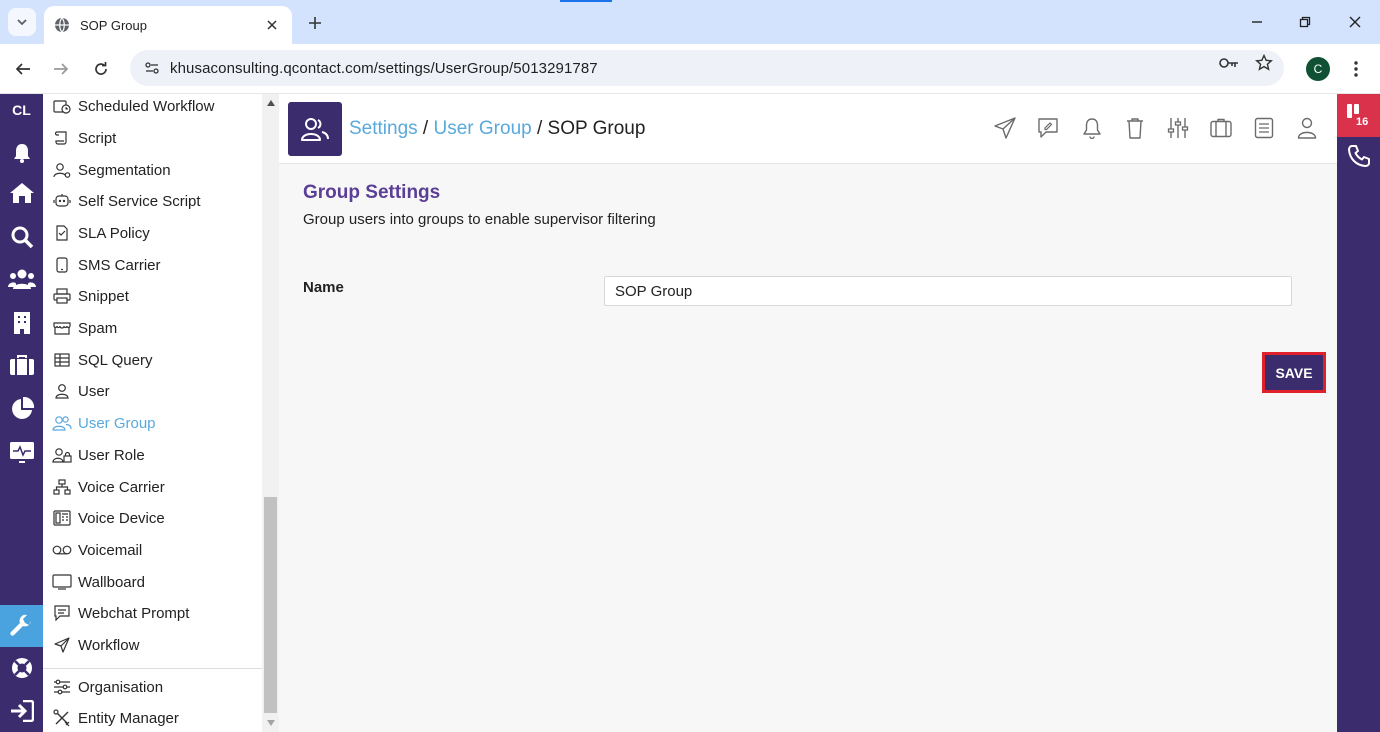 The height and width of the screenshot is (732, 1380). I want to click on scroll-down-arrow-icon, so click(270, 723).